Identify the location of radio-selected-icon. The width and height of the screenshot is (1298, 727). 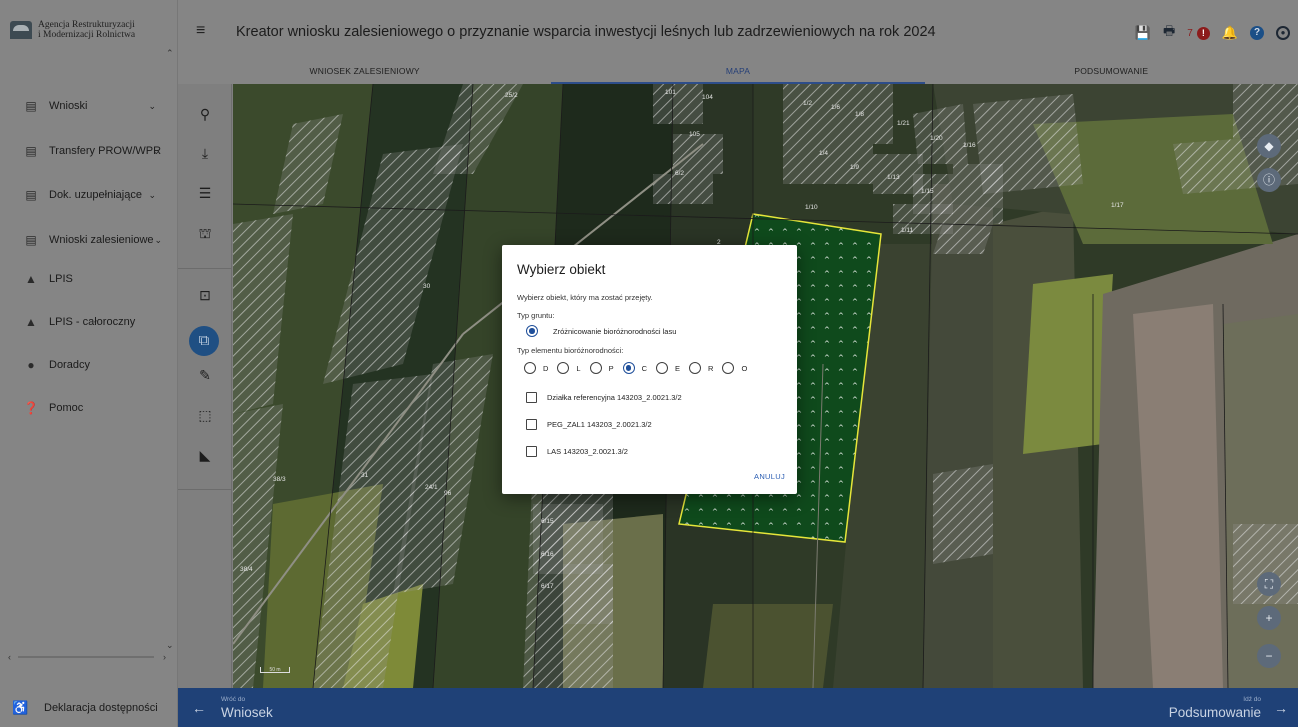
(532, 331).